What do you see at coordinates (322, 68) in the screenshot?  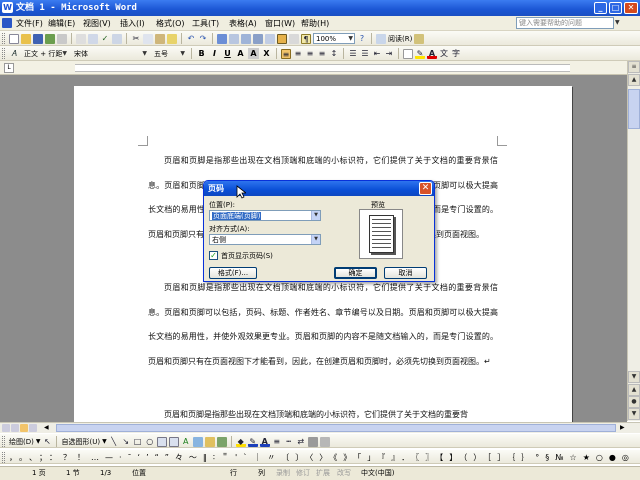 I see `ruler-track` at bounding box center [322, 68].